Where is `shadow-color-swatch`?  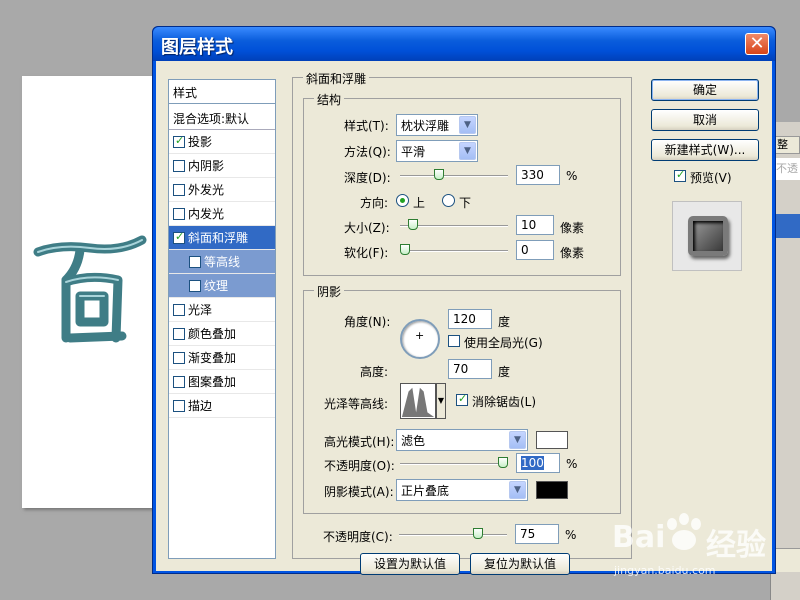
shadow-color-swatch is located at coordinates (552, 490).